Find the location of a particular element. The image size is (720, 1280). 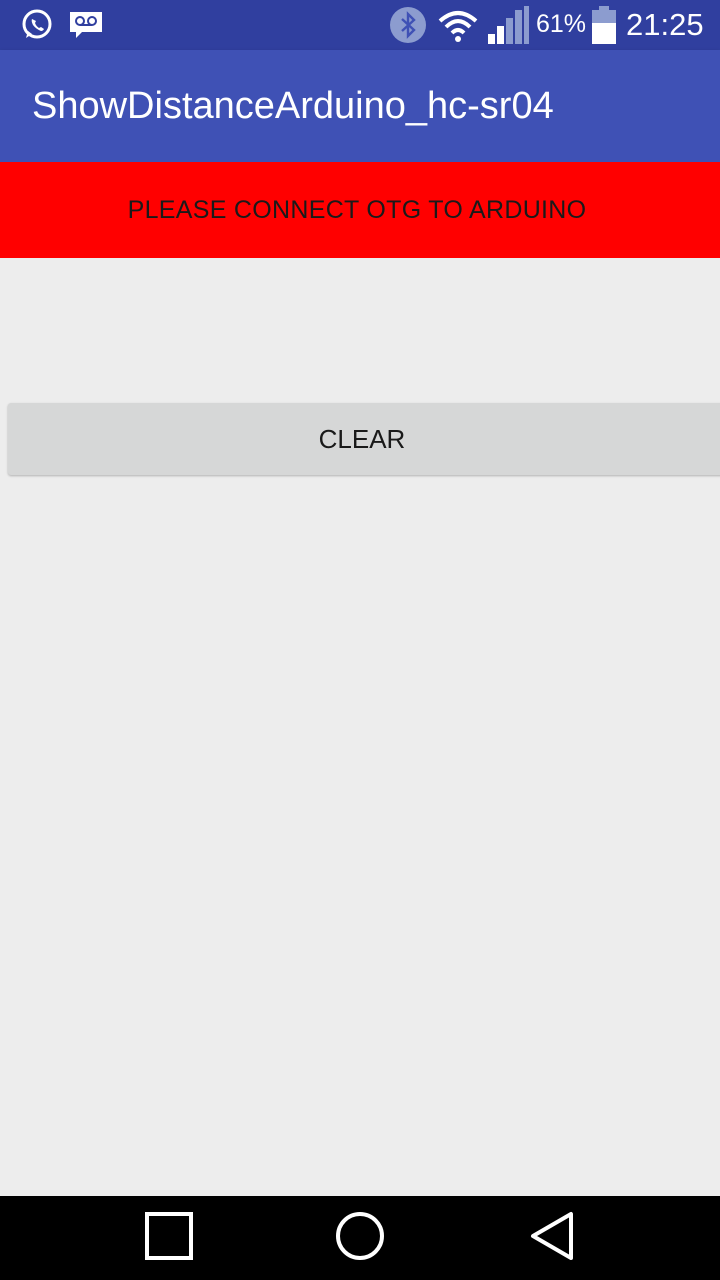

status-bar: 61% 21:25 is located at coordinates (360, 25).